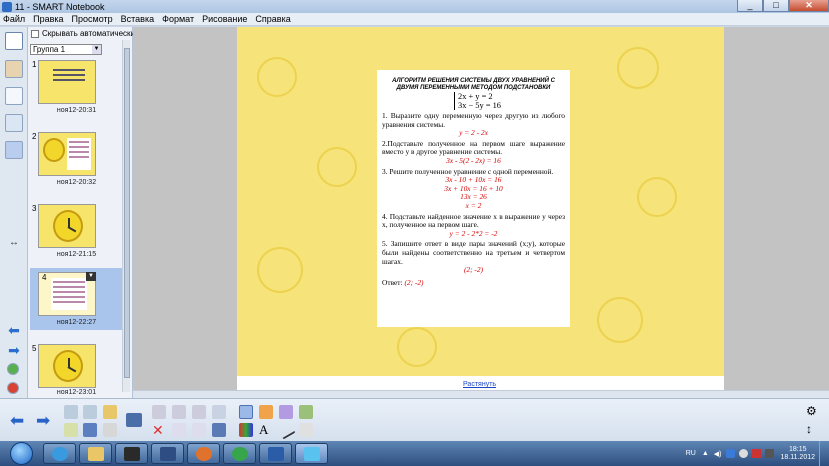 The width and height of the screenshot is (829, 466). What do you see at coordinates (137, 19) in the screenshot?
I see `menu-insert: Вставка` at bounding box center [137, 19].